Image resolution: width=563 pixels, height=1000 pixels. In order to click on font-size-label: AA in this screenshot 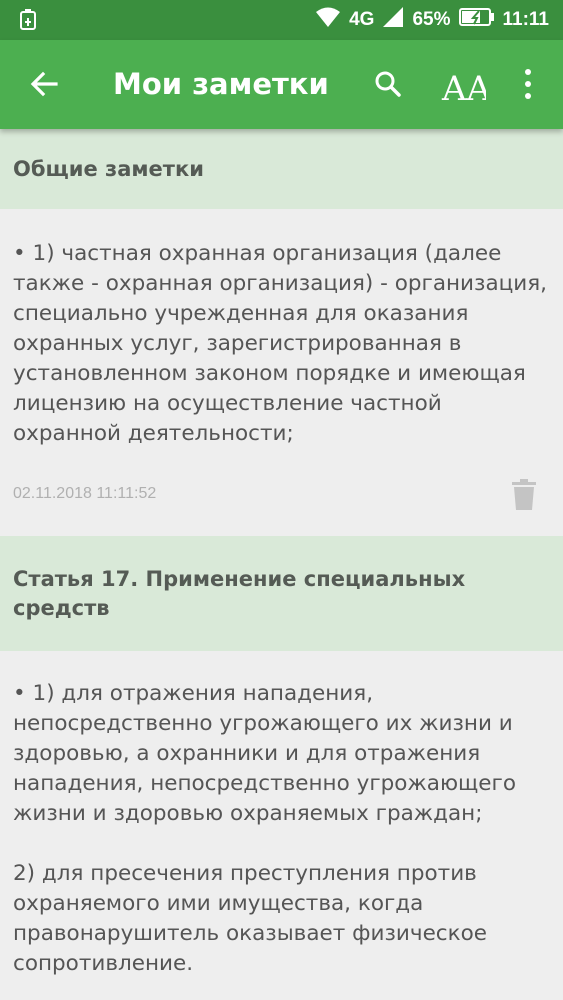, I will do `click(463, 88)`.